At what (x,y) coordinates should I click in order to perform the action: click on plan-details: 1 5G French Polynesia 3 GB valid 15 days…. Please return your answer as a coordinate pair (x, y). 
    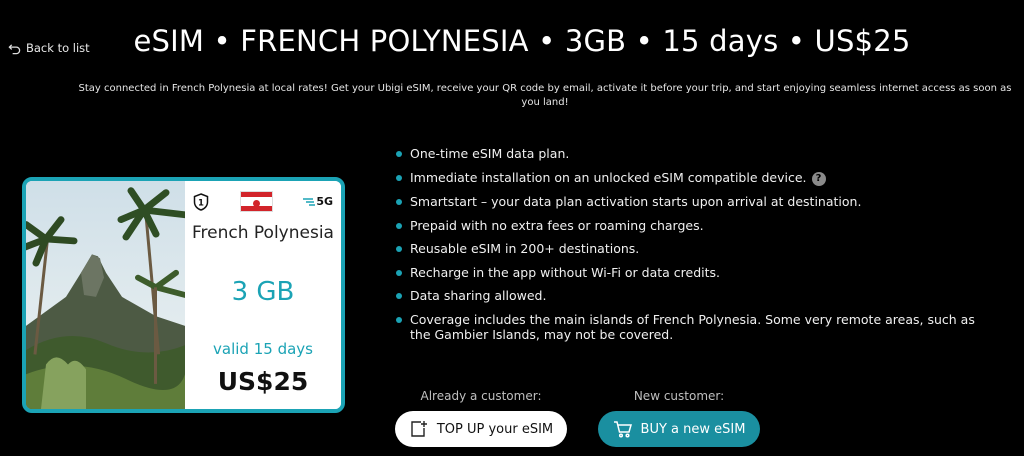
    Looking at the image, I should click on (263, 295).